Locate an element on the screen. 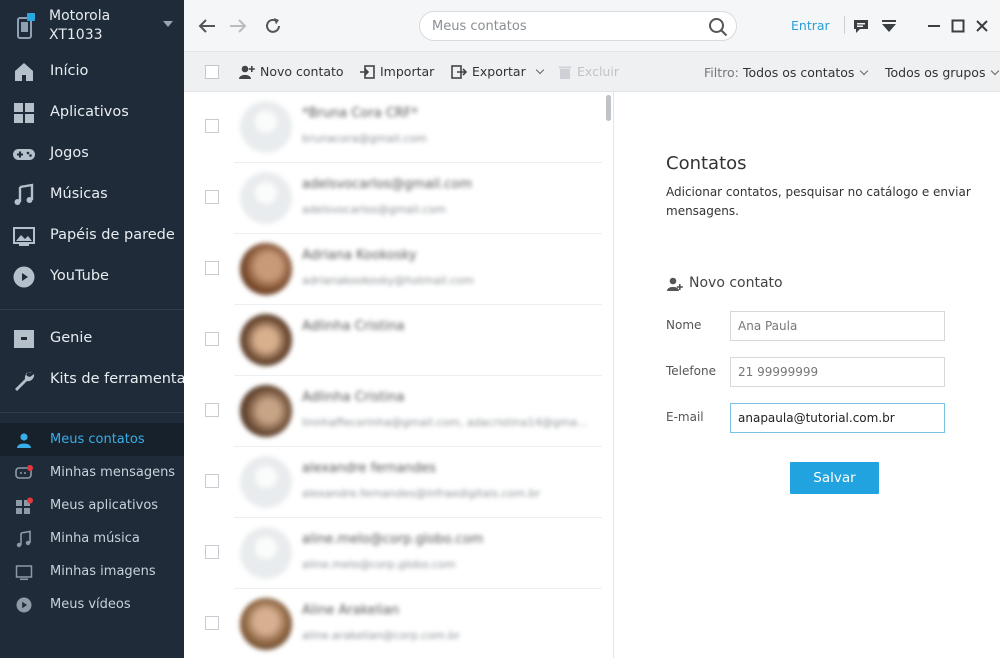 This screenshot has width=1000, height=658. filter-groups-dropdown: Todos os grupos is located at coordinates (942, 72).